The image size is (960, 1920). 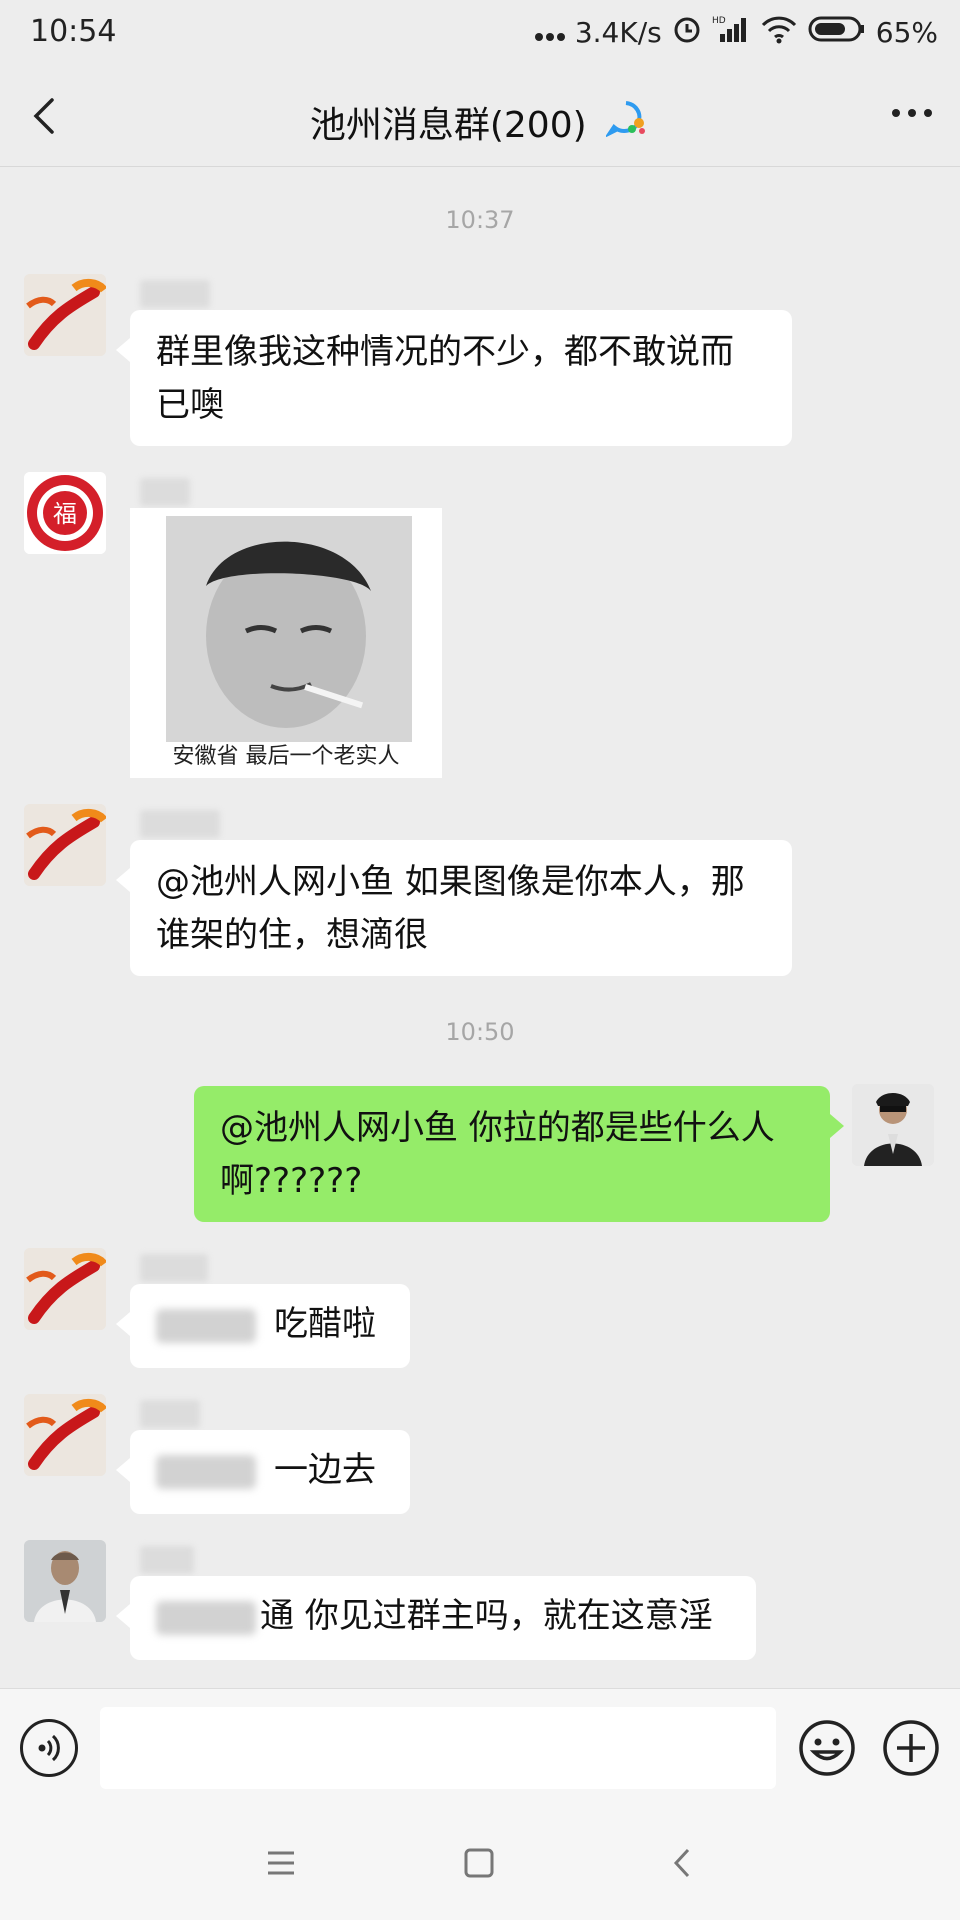 What do you see at coordinates (438, 1748) in the screenshot?
I see `message-input` at bounding box center [438, 1748].